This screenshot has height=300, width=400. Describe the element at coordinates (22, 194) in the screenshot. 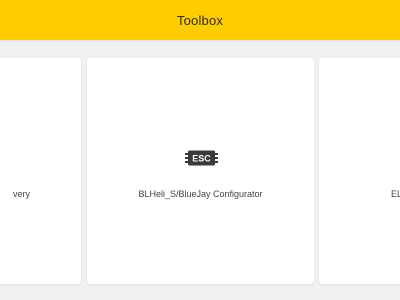

I see `tool-card-label: very` at that location.